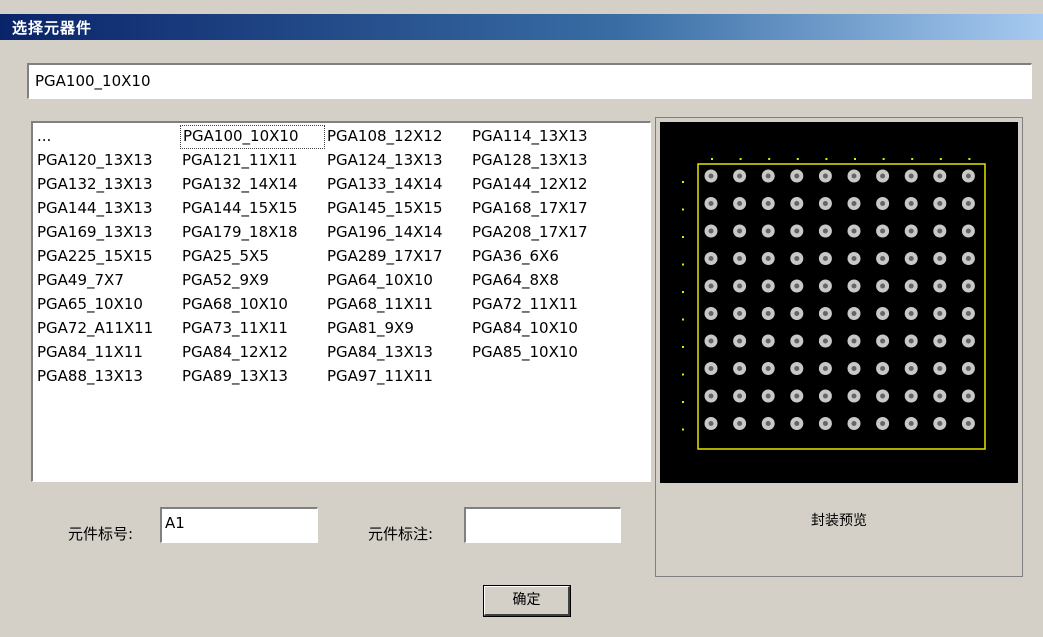 This screenshot has width=1043, height=637. Describe the element at coordinates (107, 257) in the screenshot. I see `list-item: PGA225_15X15` at that location.